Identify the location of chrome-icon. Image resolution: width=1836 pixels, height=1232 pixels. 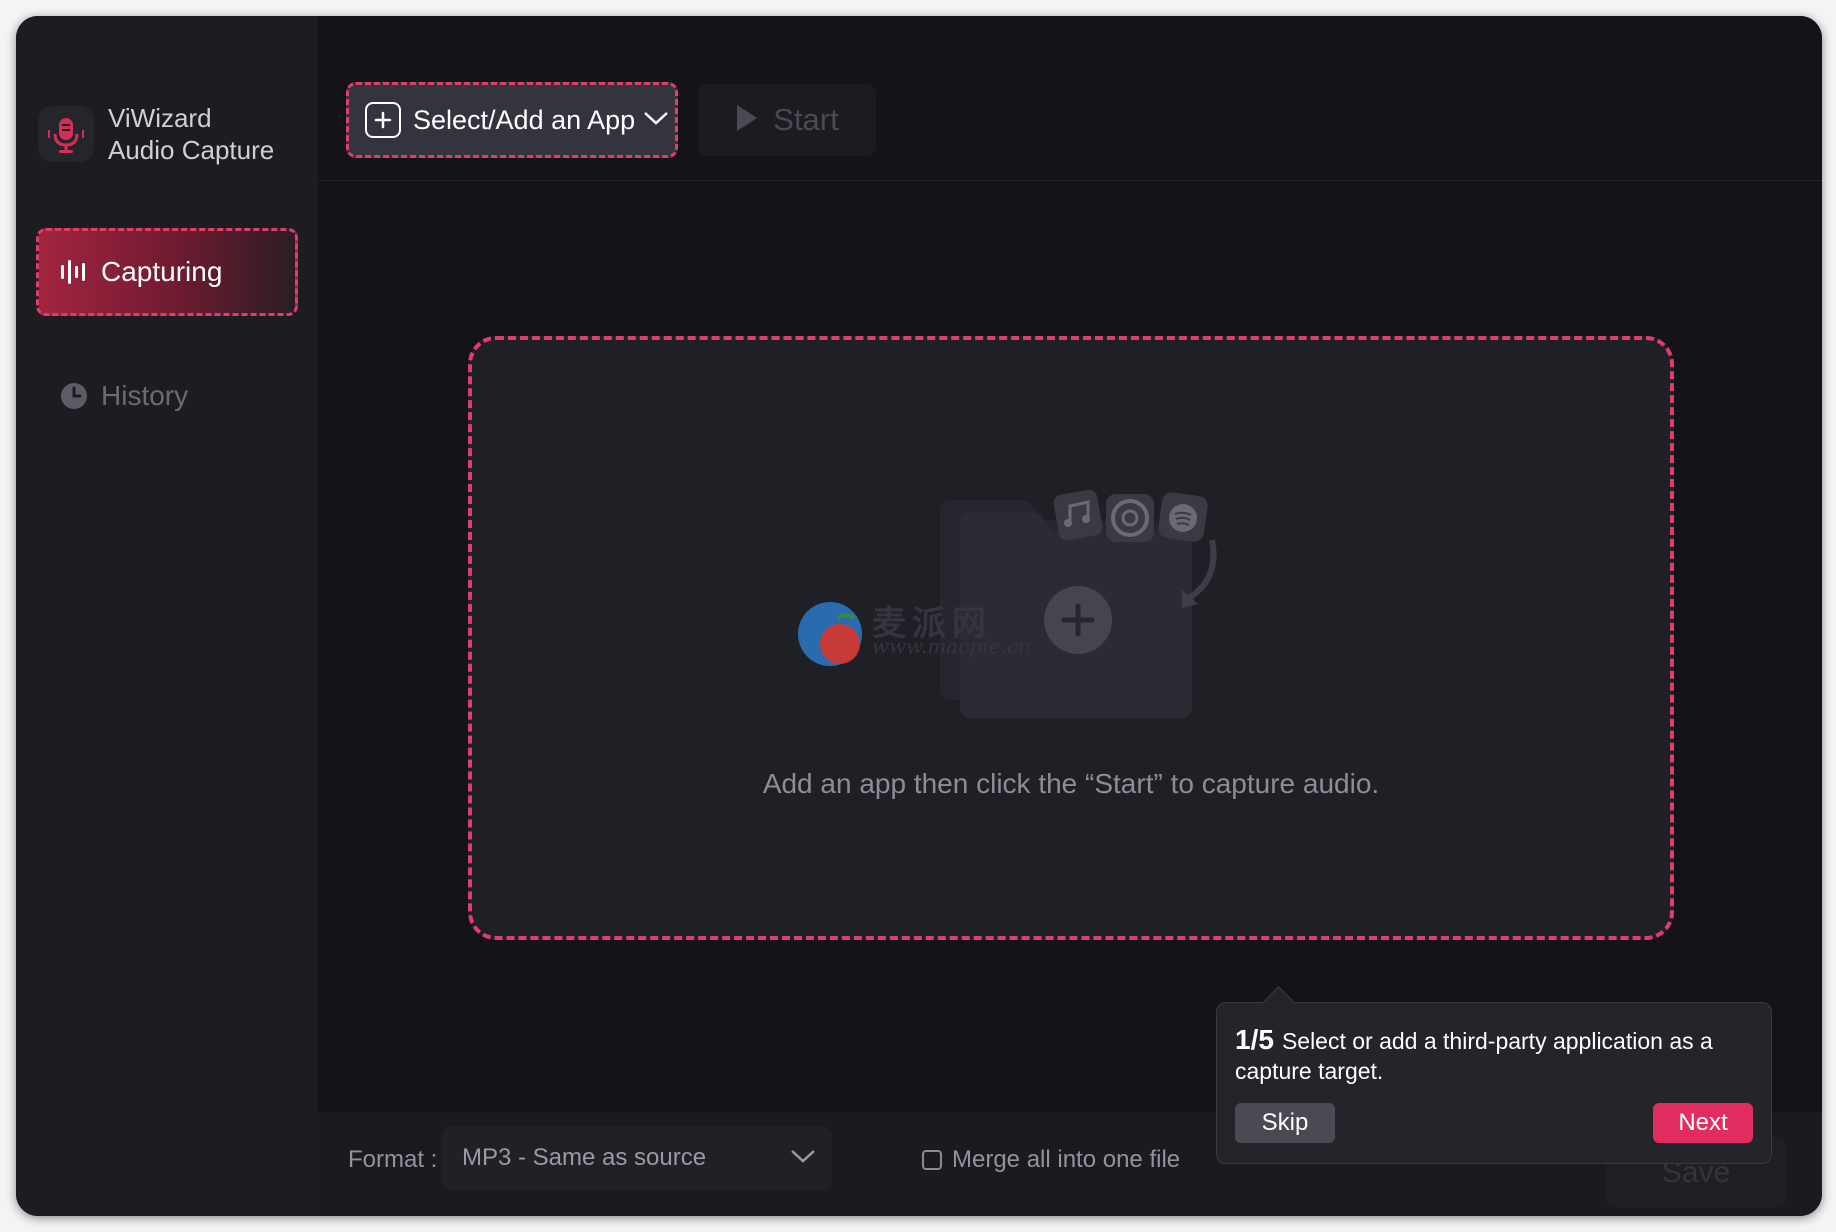
(1130, 518).